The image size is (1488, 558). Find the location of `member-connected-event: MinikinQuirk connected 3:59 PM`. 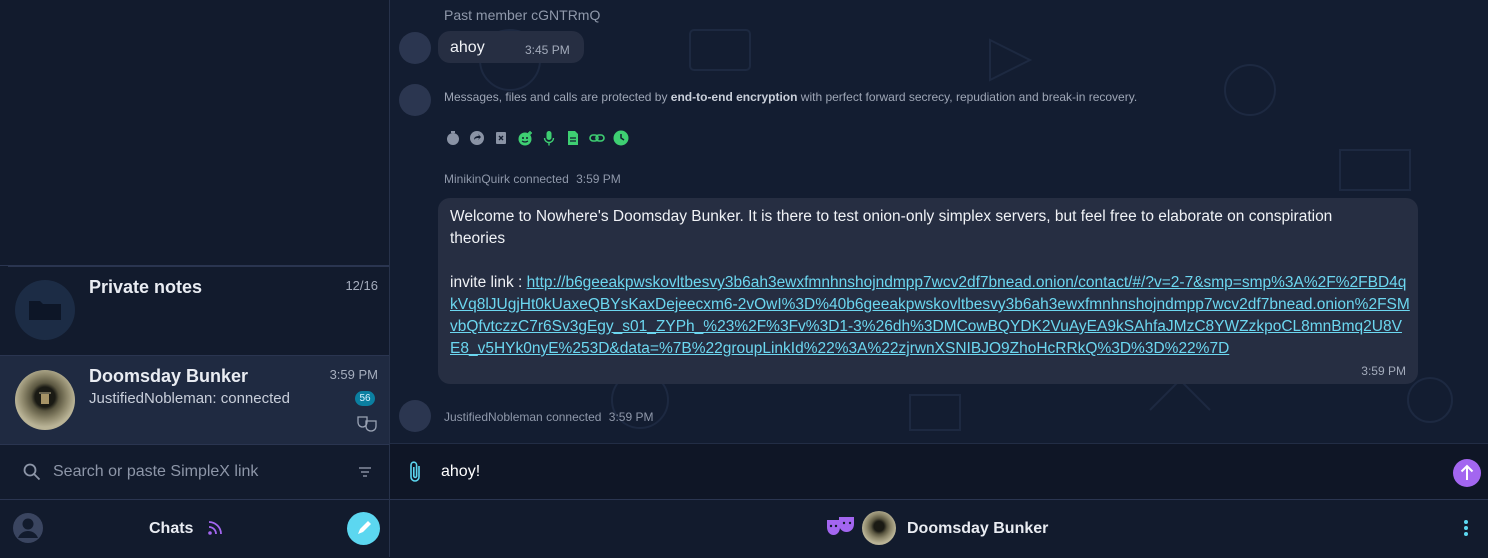

member-connected-event: MinikinQuirk connected 3:59 PM is located at coordinates (532, 179).